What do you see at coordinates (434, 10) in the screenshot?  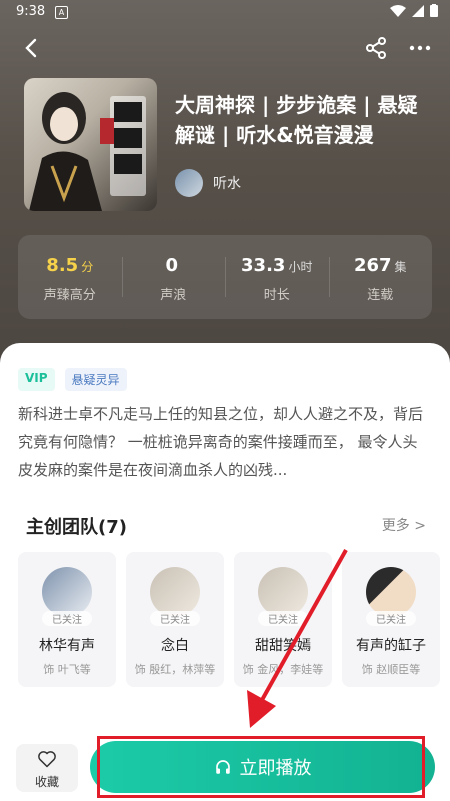 I see `battery-icon` at bounding box center [434, 10].